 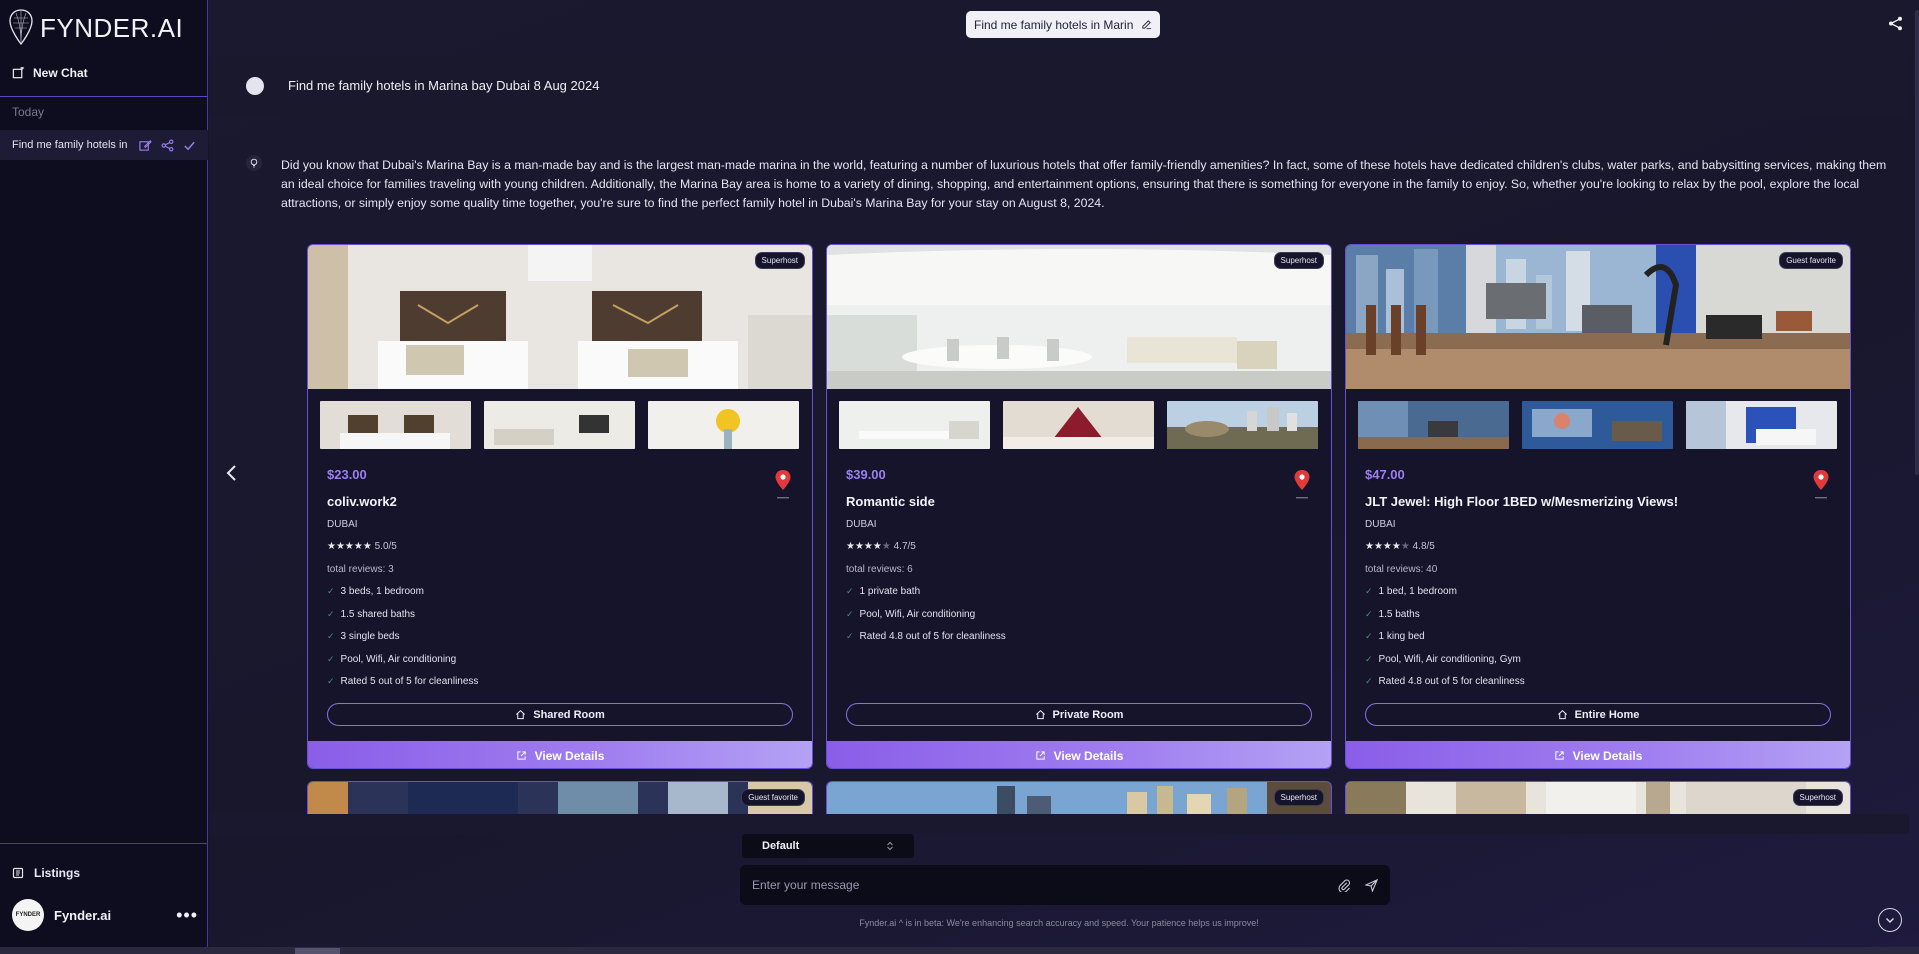 I want to click on listing-rating: ★★★★★ 4.7/5, so click(x=881, y=546).